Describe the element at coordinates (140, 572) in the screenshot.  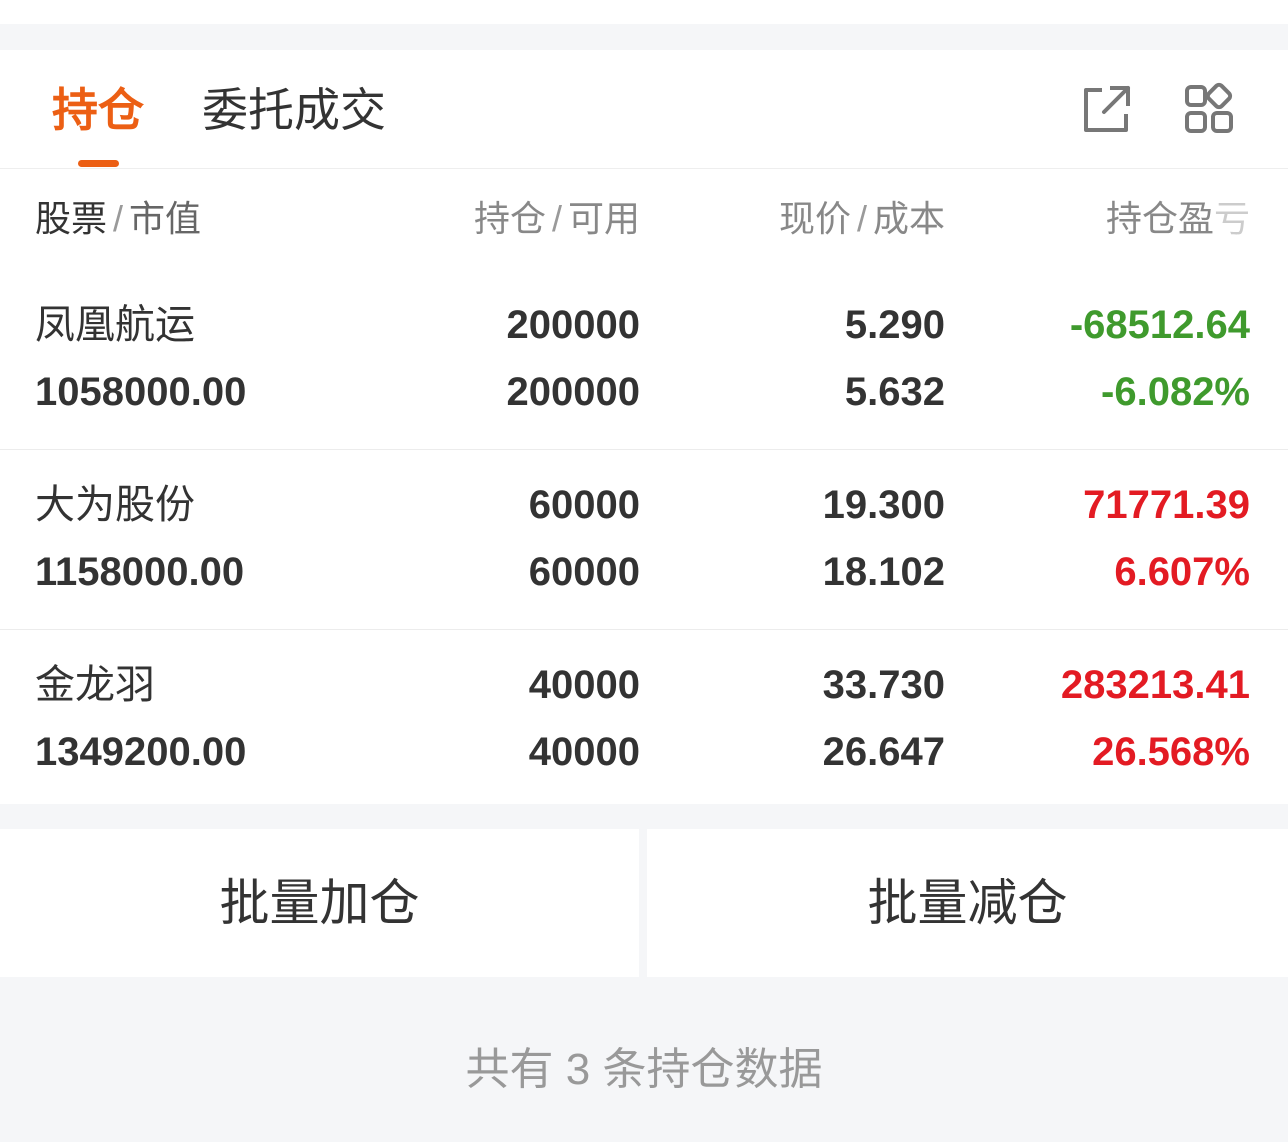
I see `market-value: 1158000.00` at that location.